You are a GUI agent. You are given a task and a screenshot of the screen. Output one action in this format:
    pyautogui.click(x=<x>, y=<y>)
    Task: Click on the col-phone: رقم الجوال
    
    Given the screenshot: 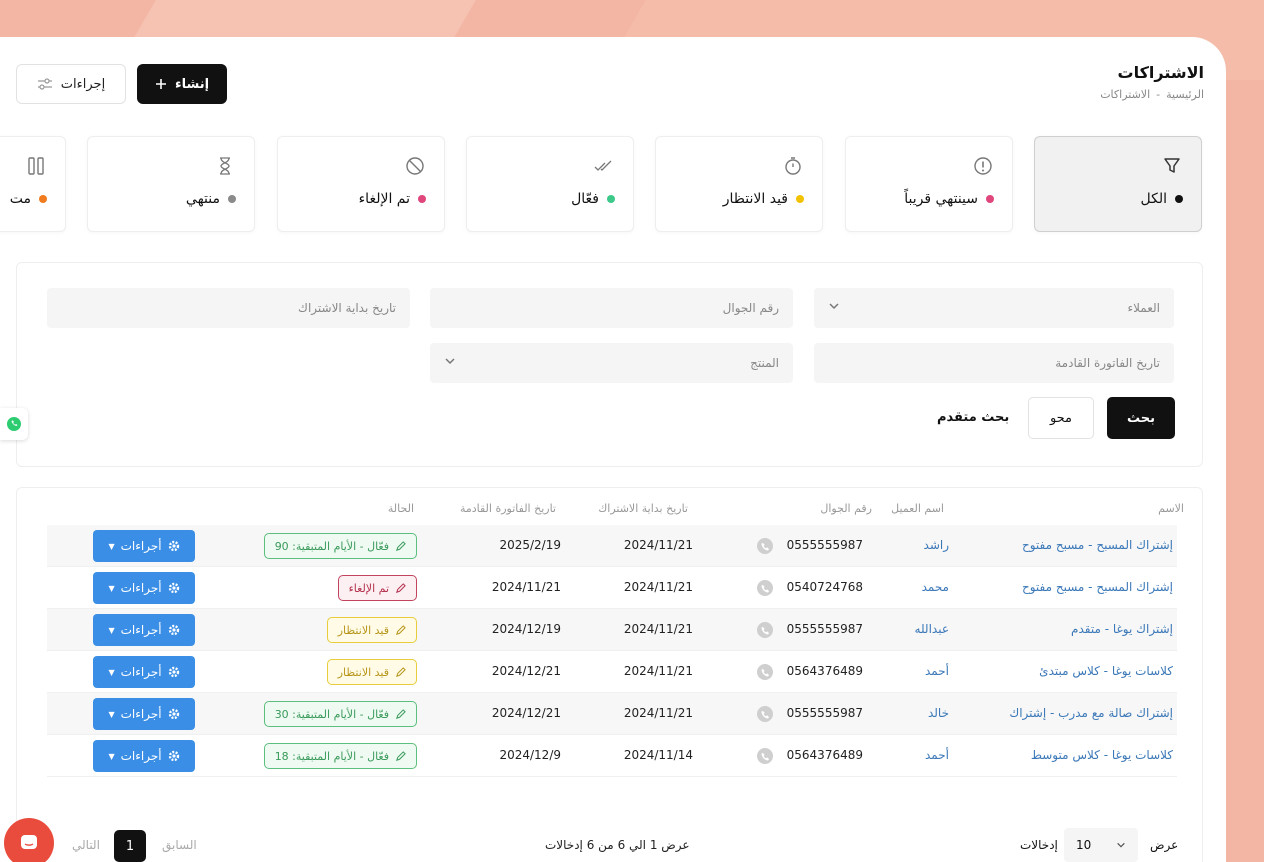 What is the action you would take?
    pyautogui.click(x=846, y=508)
    